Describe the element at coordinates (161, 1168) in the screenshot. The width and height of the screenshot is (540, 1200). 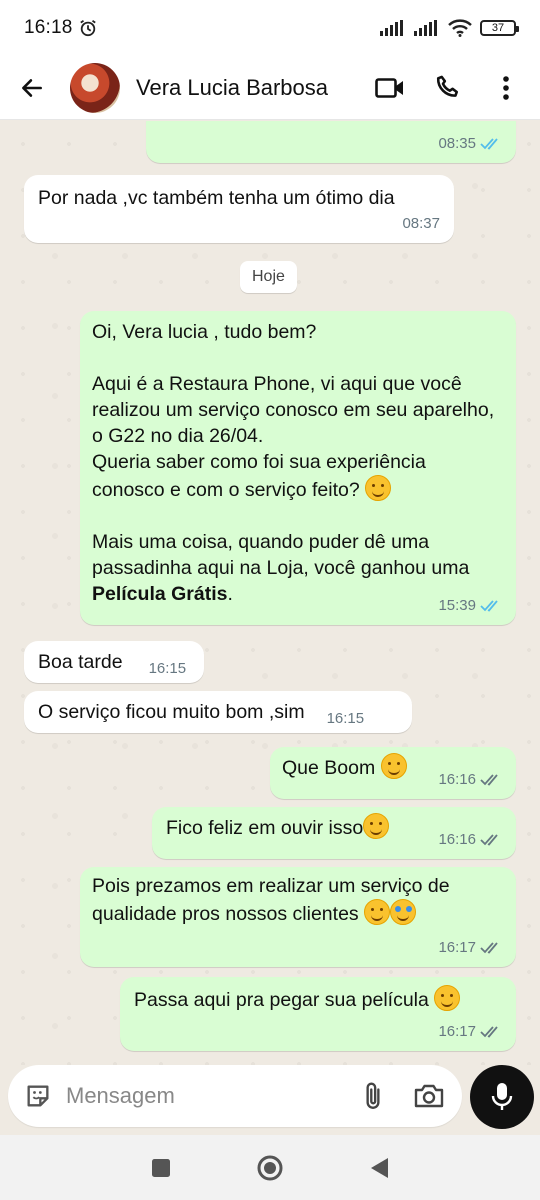
I see `recents-button-icon` at that location.